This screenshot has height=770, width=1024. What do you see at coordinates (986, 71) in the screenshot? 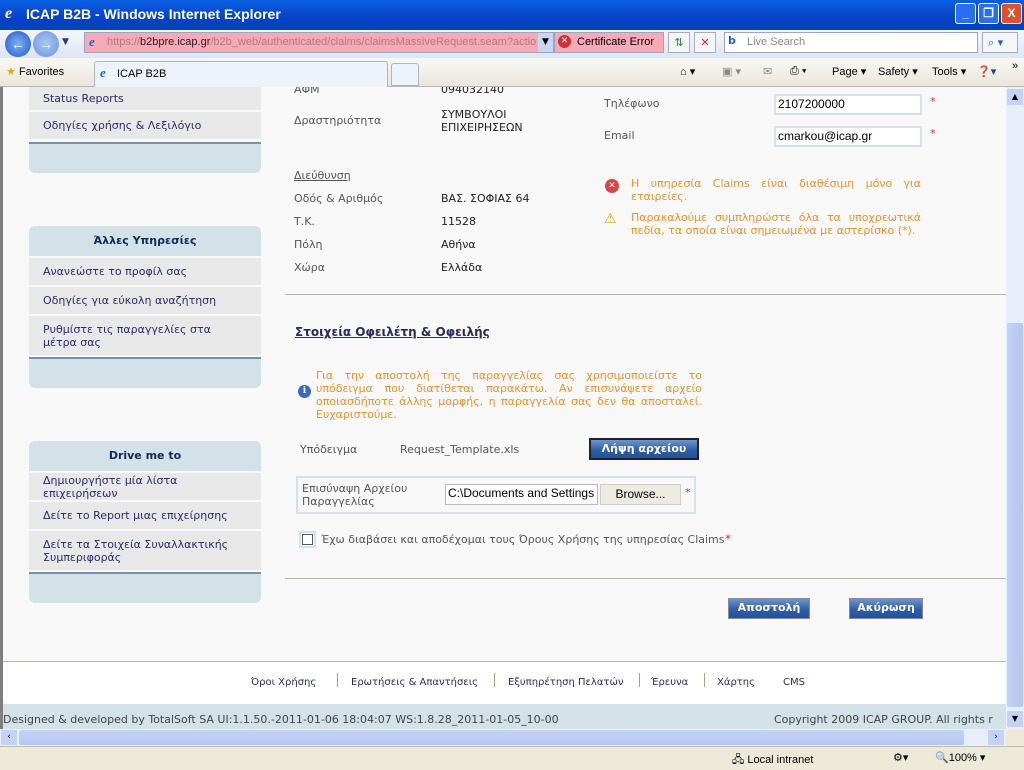
I see `help-icon: ❓▾` at bounding box center [986, 71].